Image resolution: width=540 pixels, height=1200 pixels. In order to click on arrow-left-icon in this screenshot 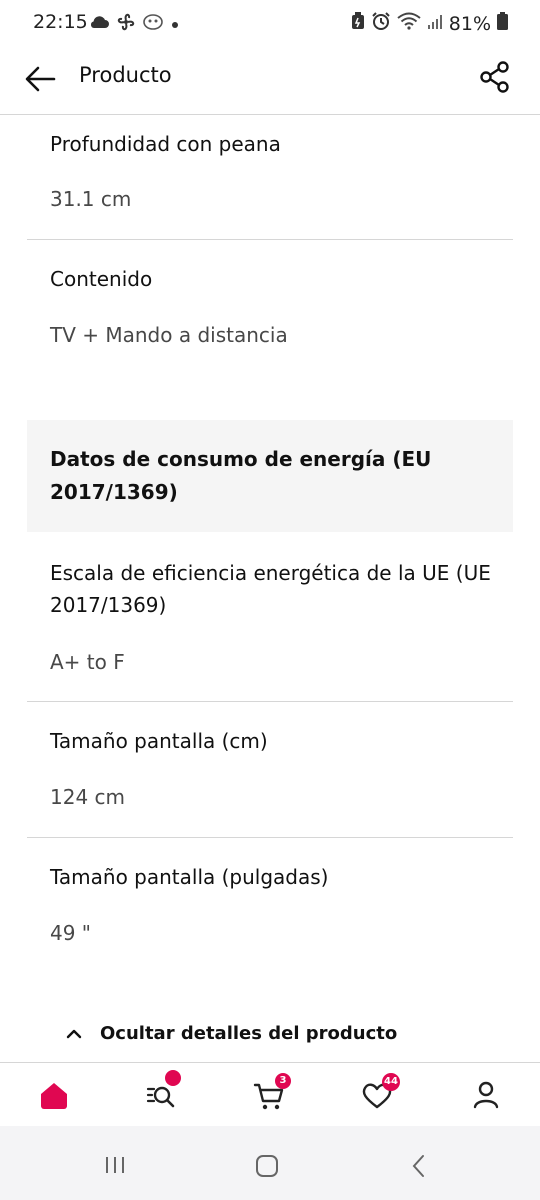, I will do `click(40, 79)`.